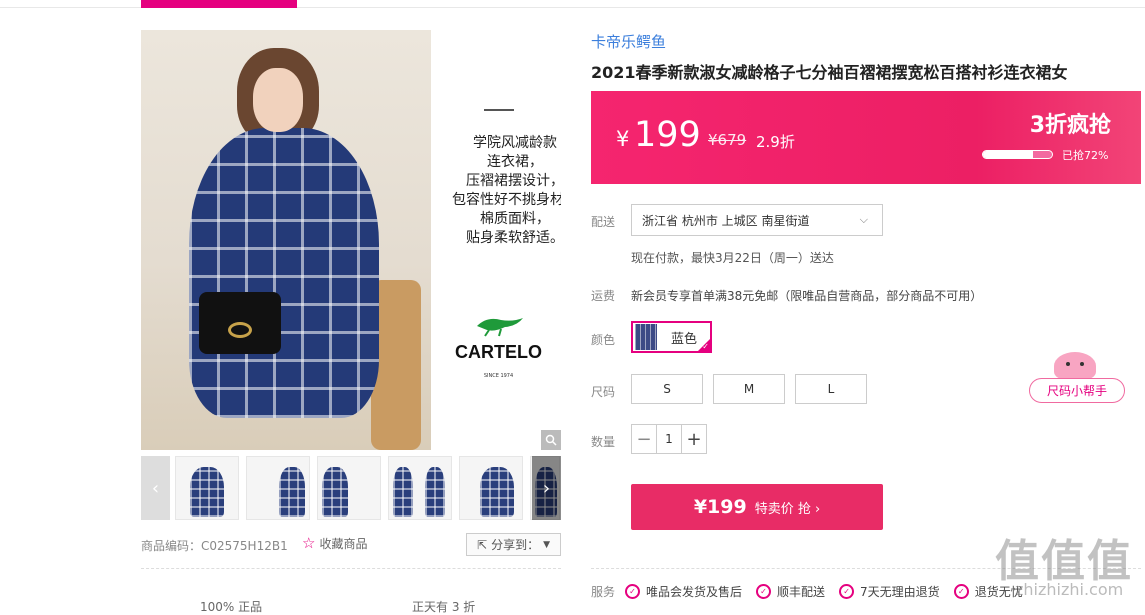  I want to click on size-option-l: L, so click(831, 389).